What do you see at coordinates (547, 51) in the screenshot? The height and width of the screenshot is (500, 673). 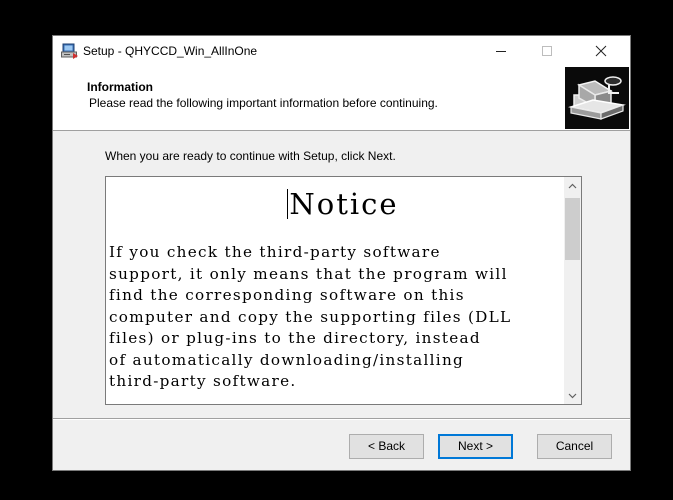 I see `maximize-icon` at bounding box center [547, 51].